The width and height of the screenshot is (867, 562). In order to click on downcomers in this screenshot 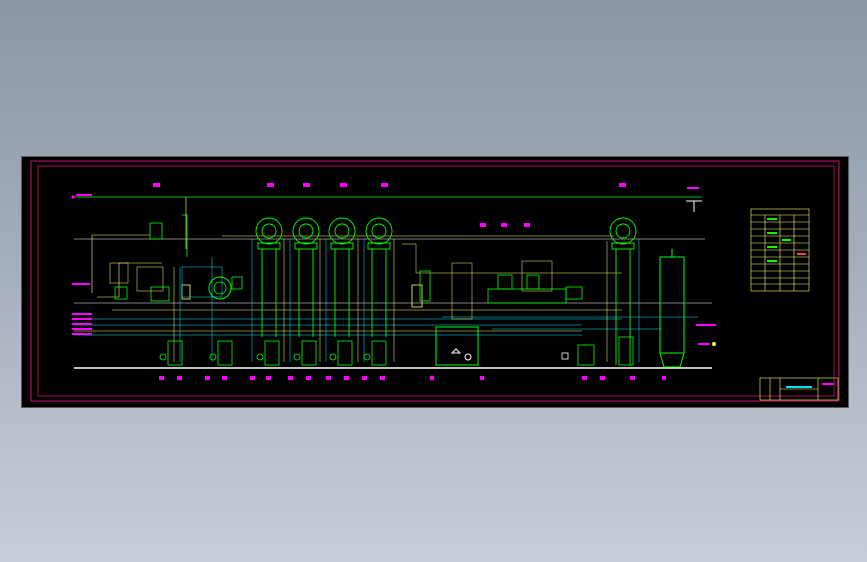, I will do `click(406, 300)`.